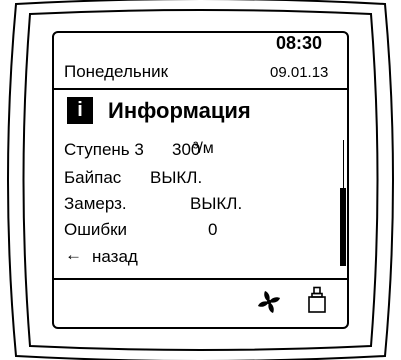 This screenshot has height=360, width=401. Describe the element at coordinates (80, 110) in the screenshot. I see `info-icon: i` at that location.